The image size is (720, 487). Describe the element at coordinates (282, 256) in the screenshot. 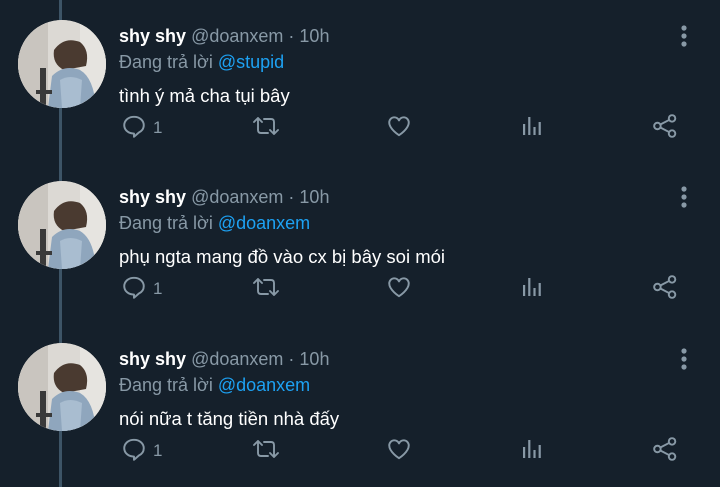

I see `tweet-text: phụ ngta mang đồ vào cx bị bây soi mói` at that location.